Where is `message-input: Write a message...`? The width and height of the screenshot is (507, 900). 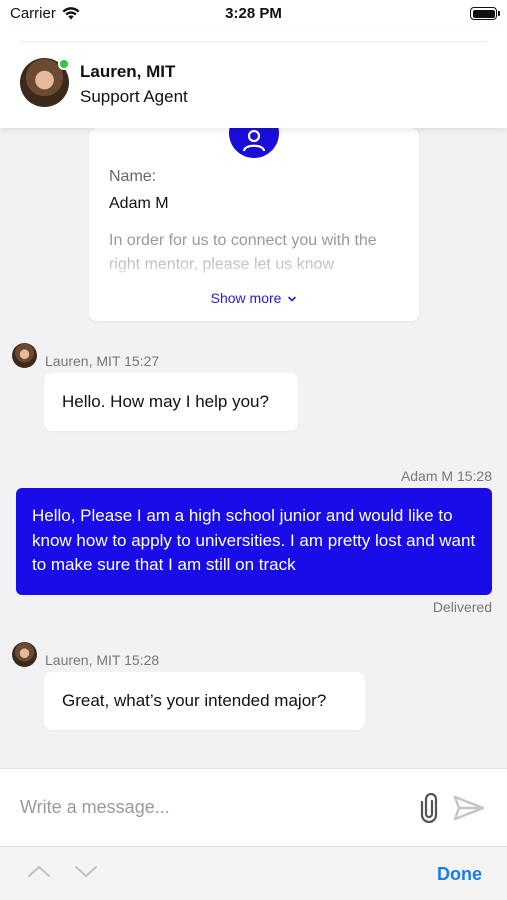 message-input: Write a message... is located at coordinates (95, 807).